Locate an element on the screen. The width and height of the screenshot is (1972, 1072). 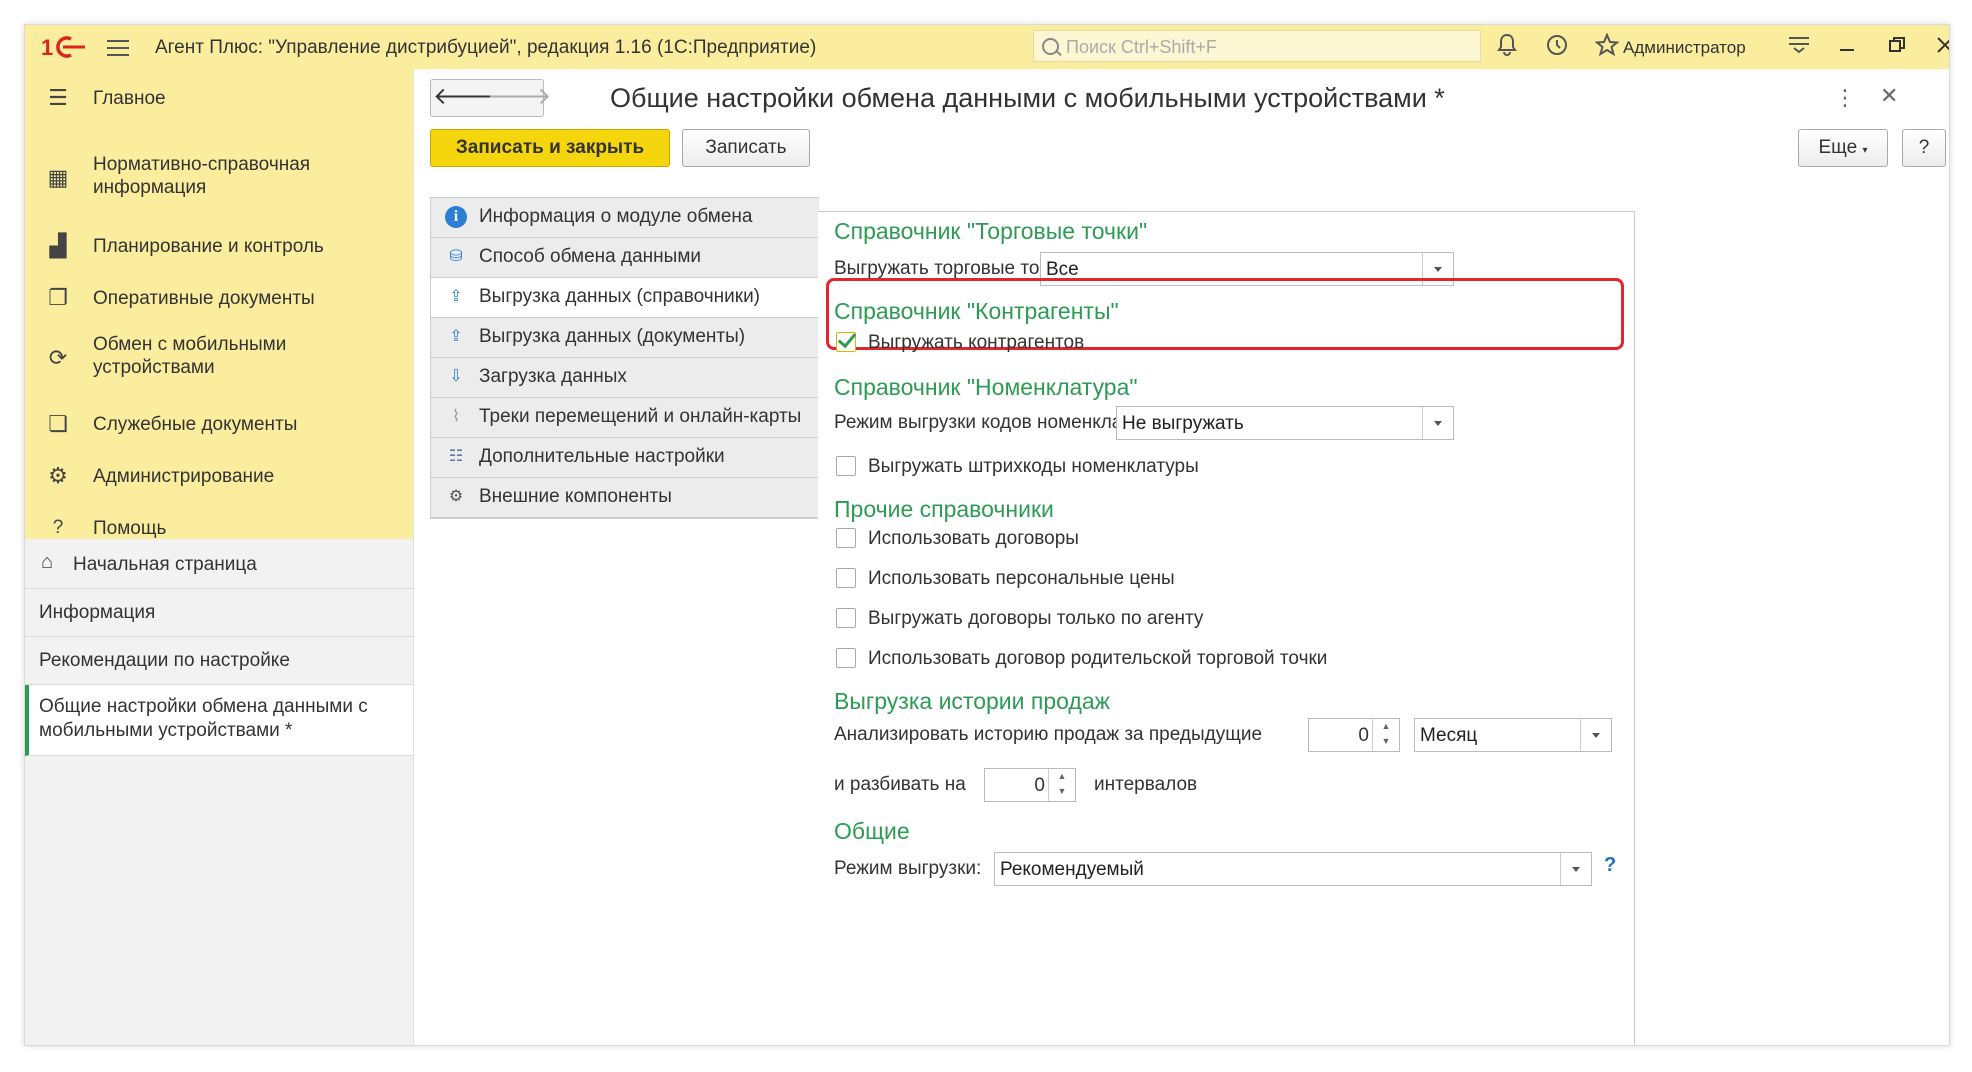
section-operational-docs: ❐ Оперативные документы is located at coordinates (219, 298).